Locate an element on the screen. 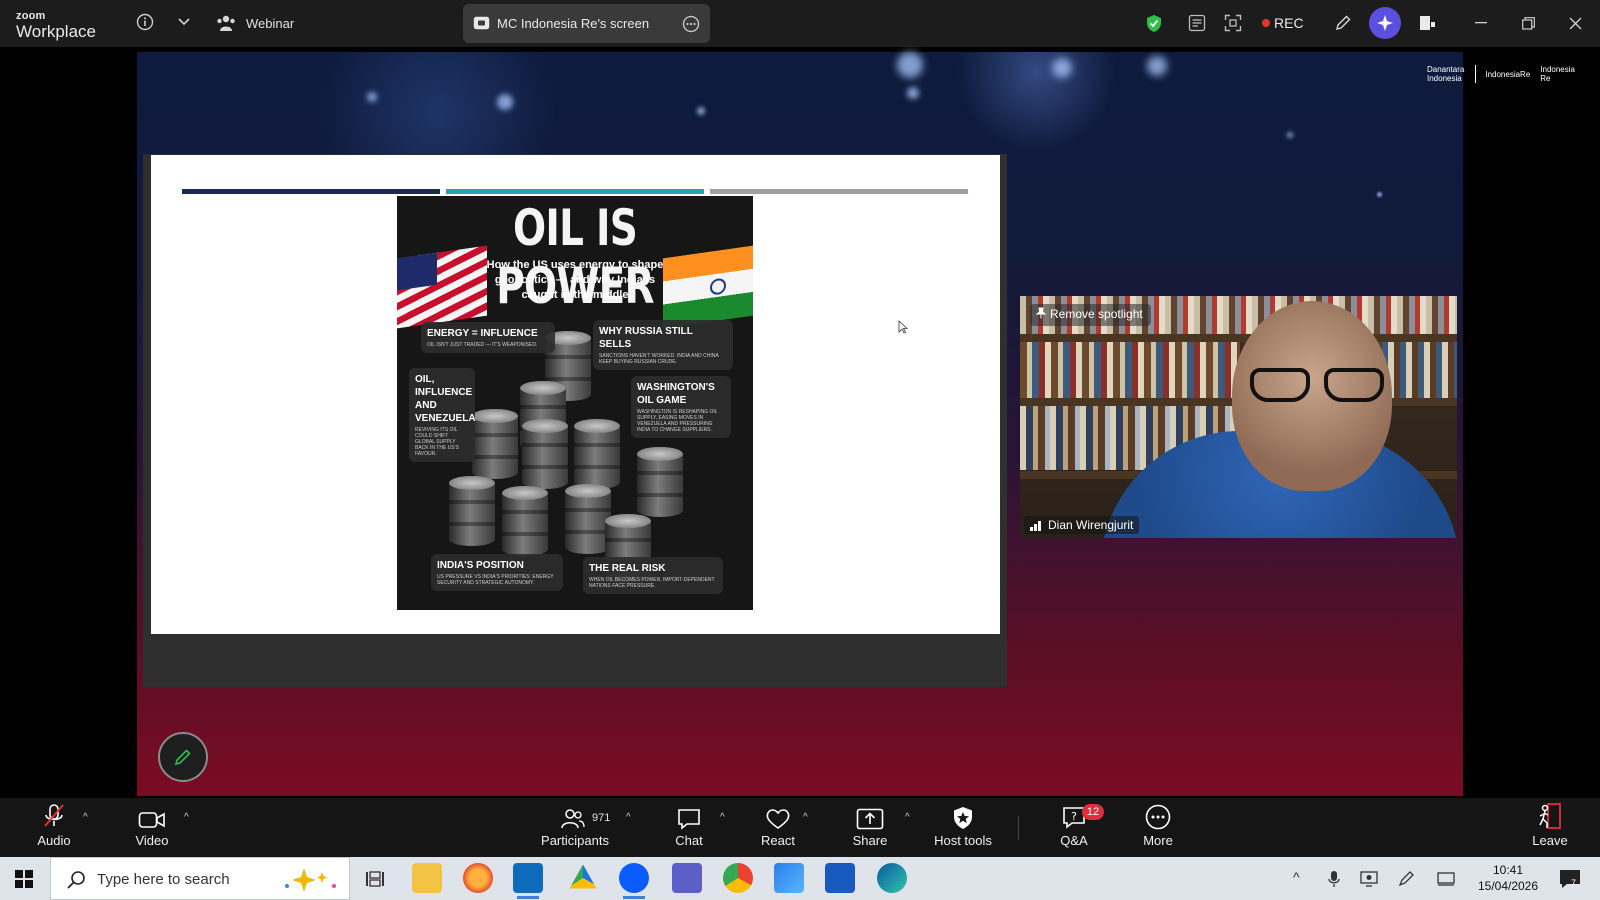  ai-companion-icon is located at coordinates (1385, 23).